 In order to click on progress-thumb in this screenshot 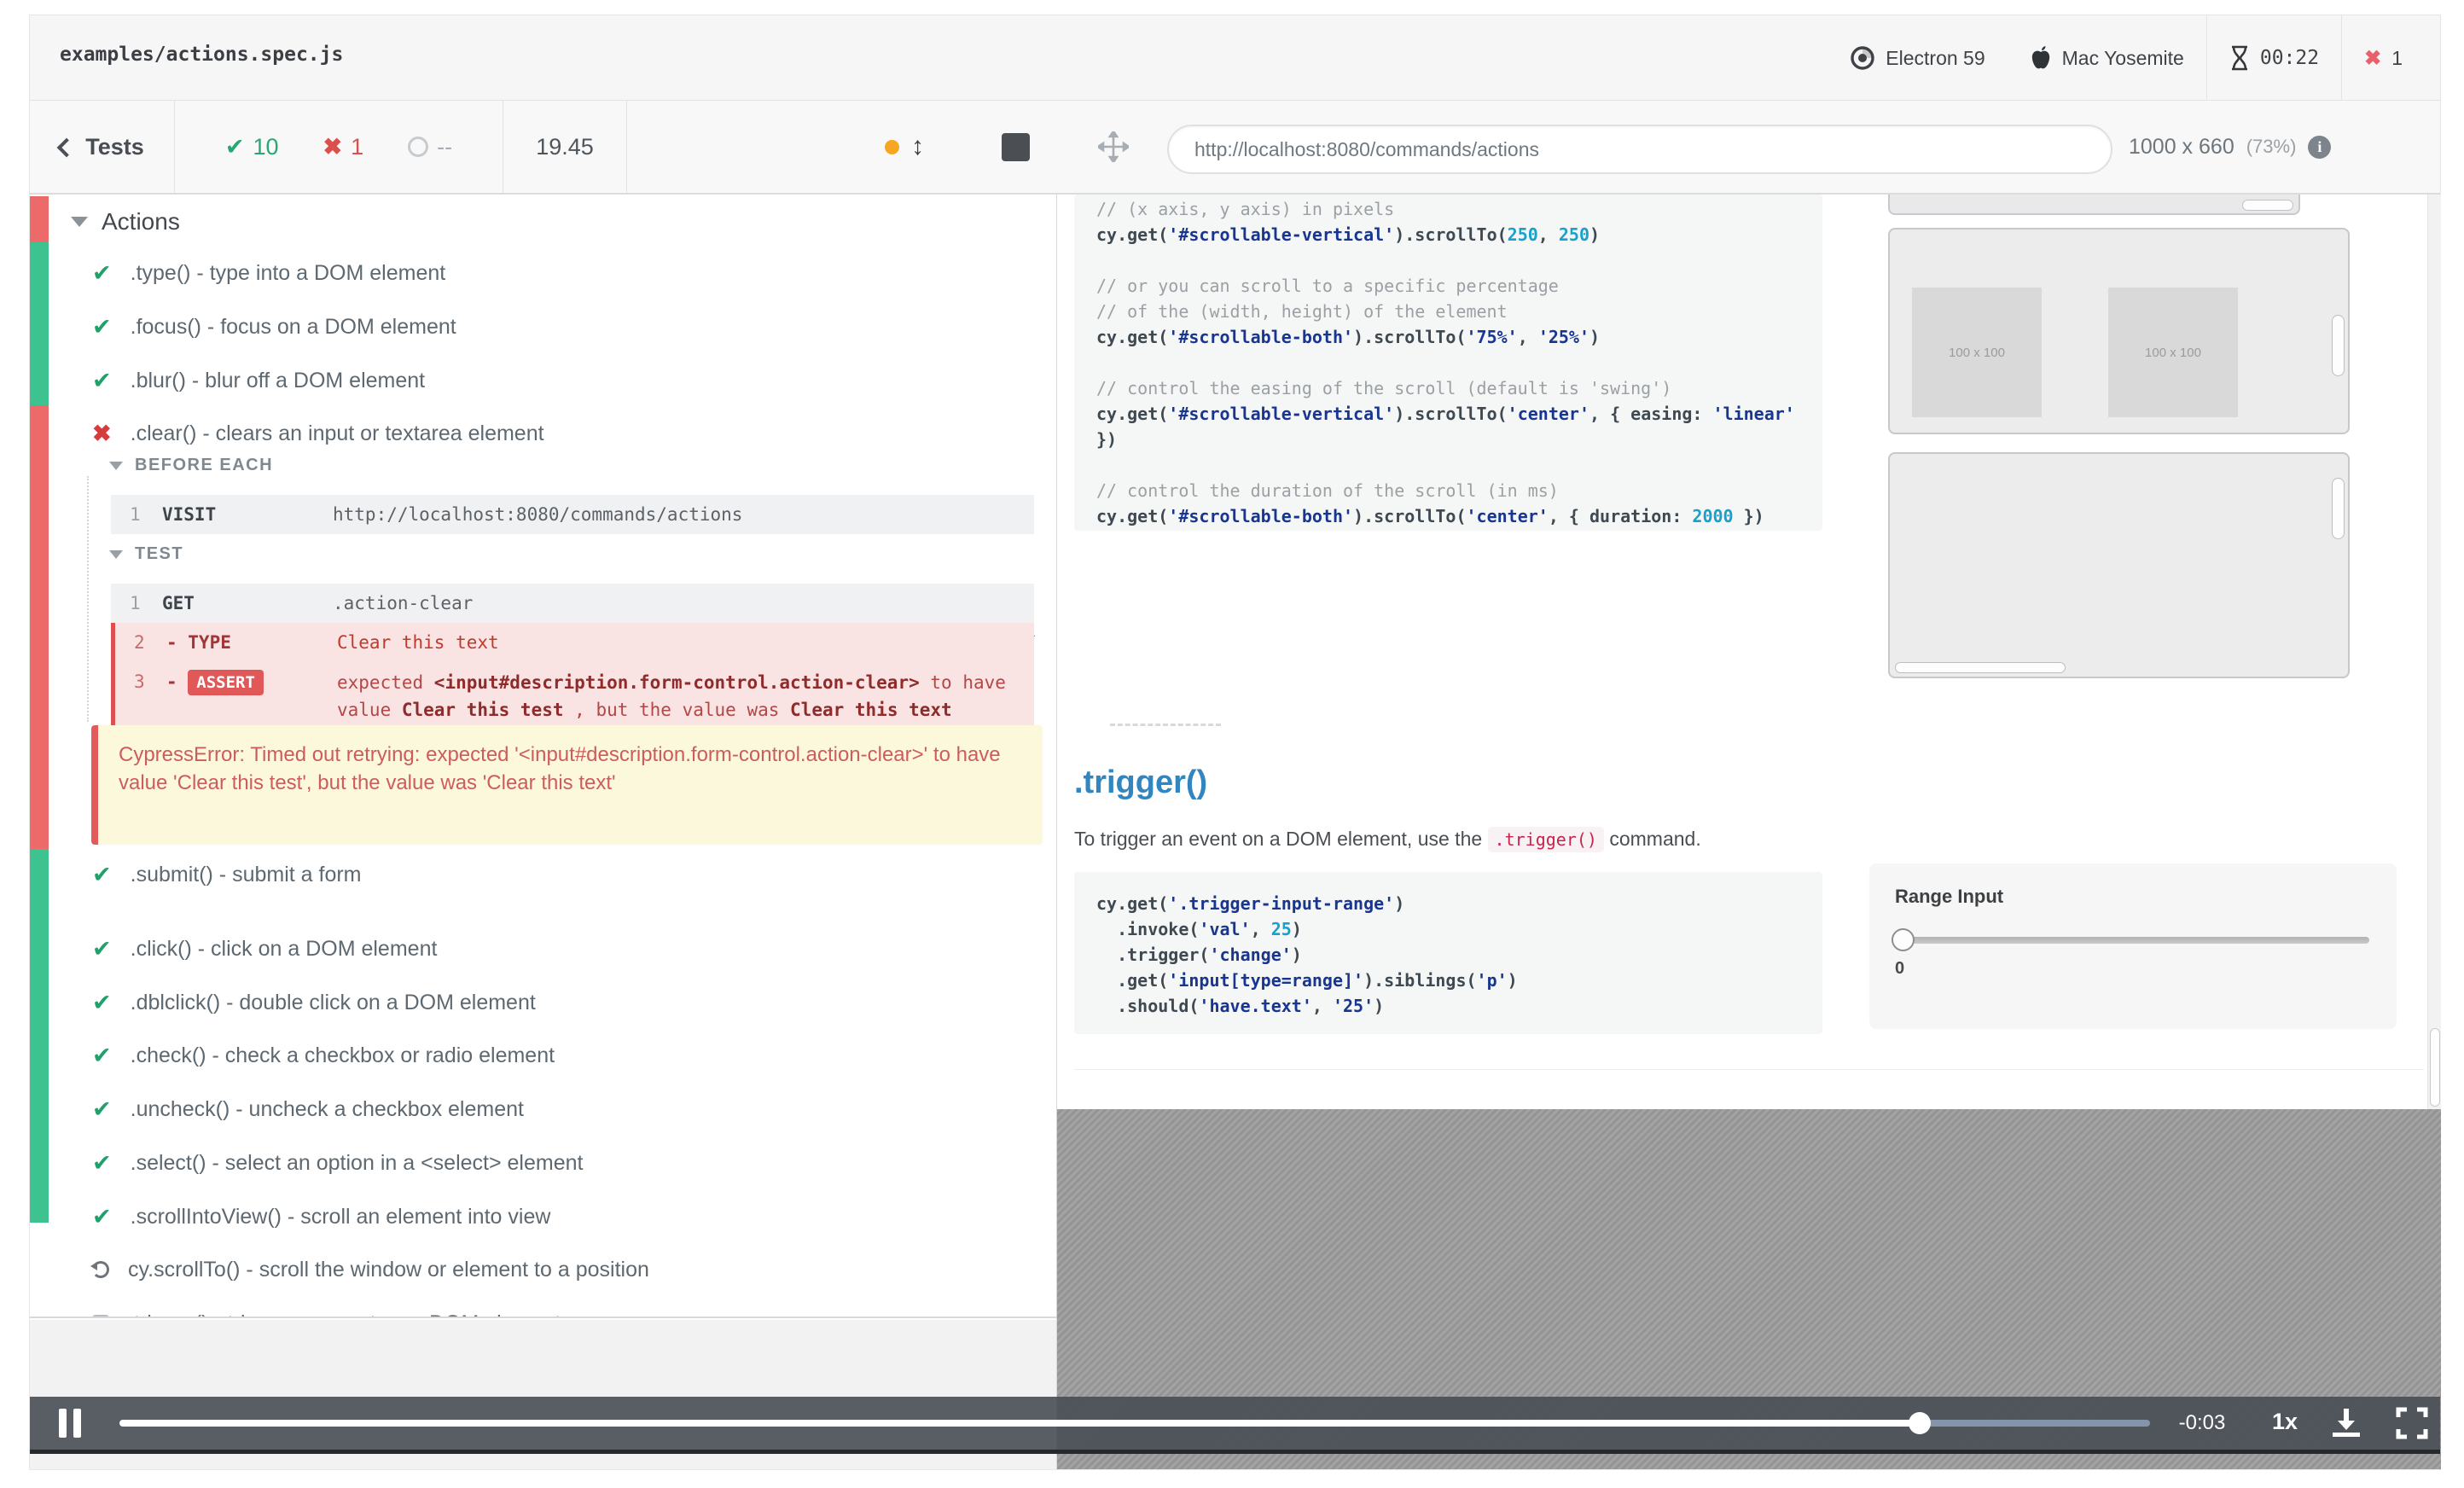, I will do `click(1920, 1423)`.